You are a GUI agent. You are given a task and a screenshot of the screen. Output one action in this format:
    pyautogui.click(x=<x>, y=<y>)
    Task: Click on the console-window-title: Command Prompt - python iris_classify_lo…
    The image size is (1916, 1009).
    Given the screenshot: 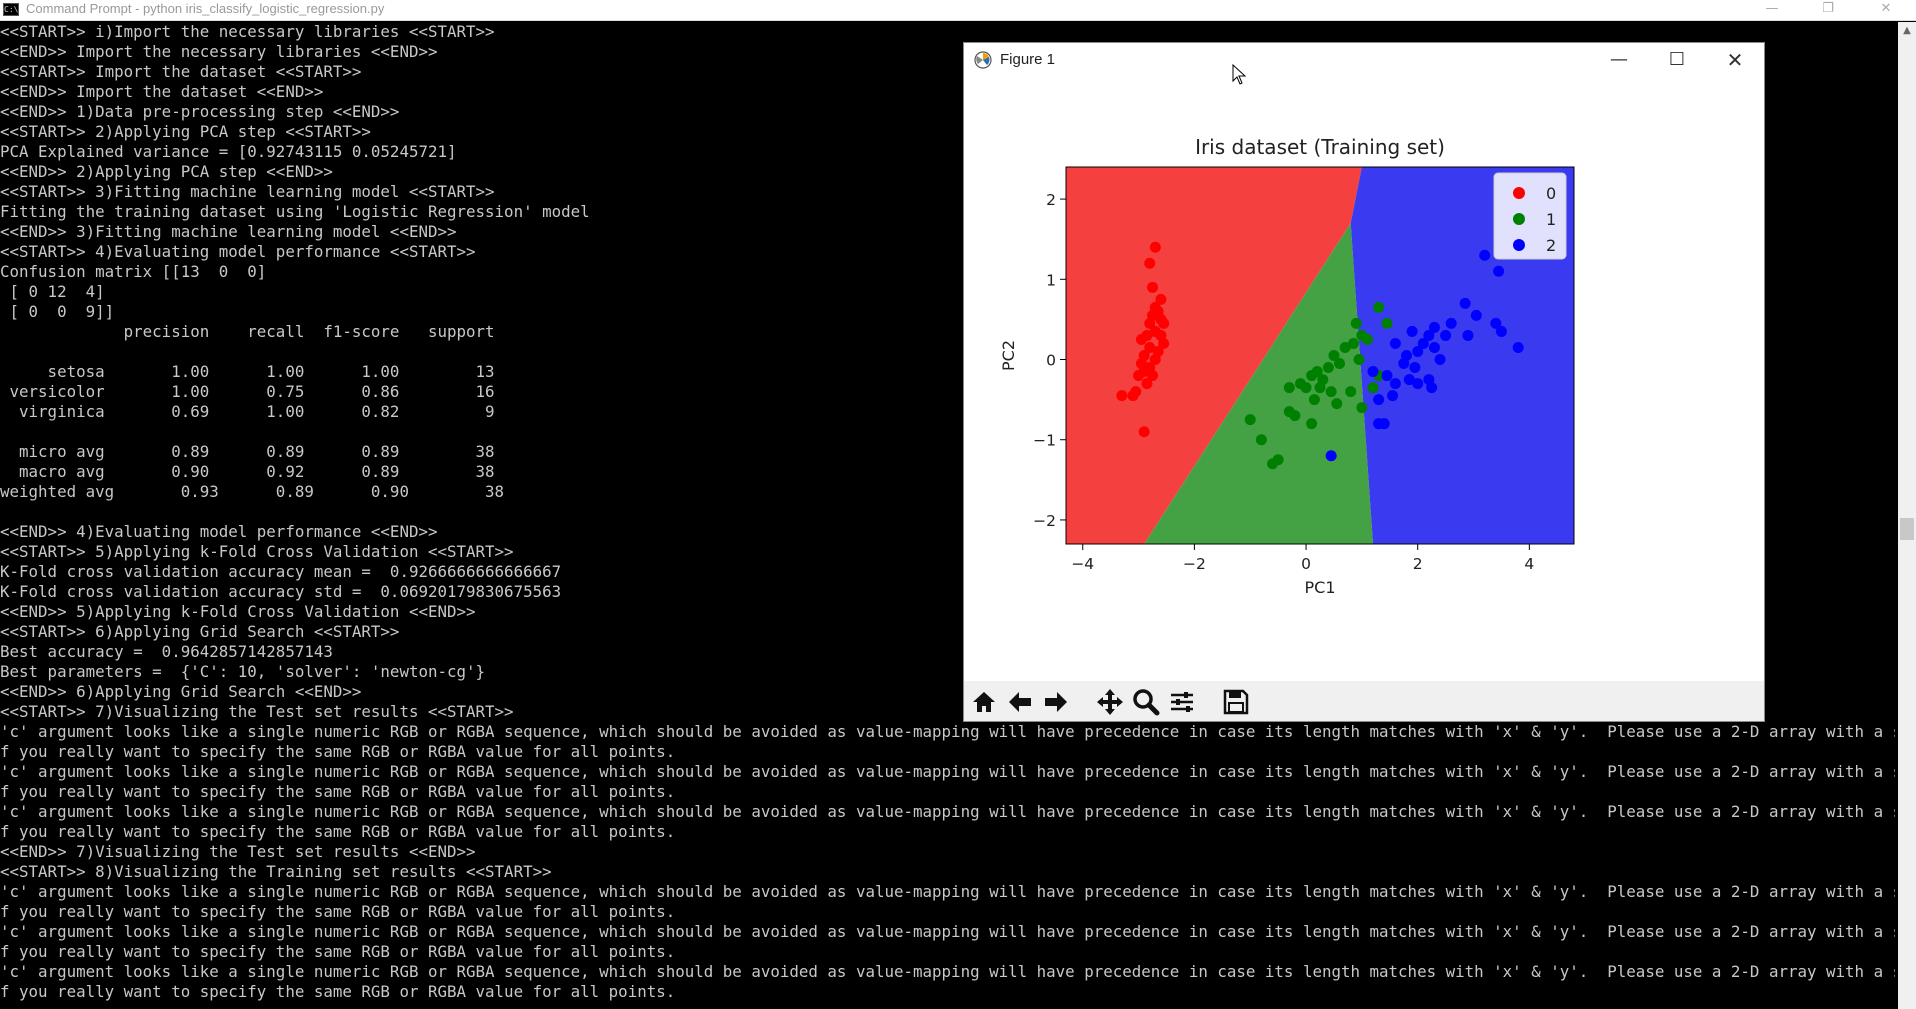 What is the action you would take?
    pyautogui.click(x=205, y=8)
    